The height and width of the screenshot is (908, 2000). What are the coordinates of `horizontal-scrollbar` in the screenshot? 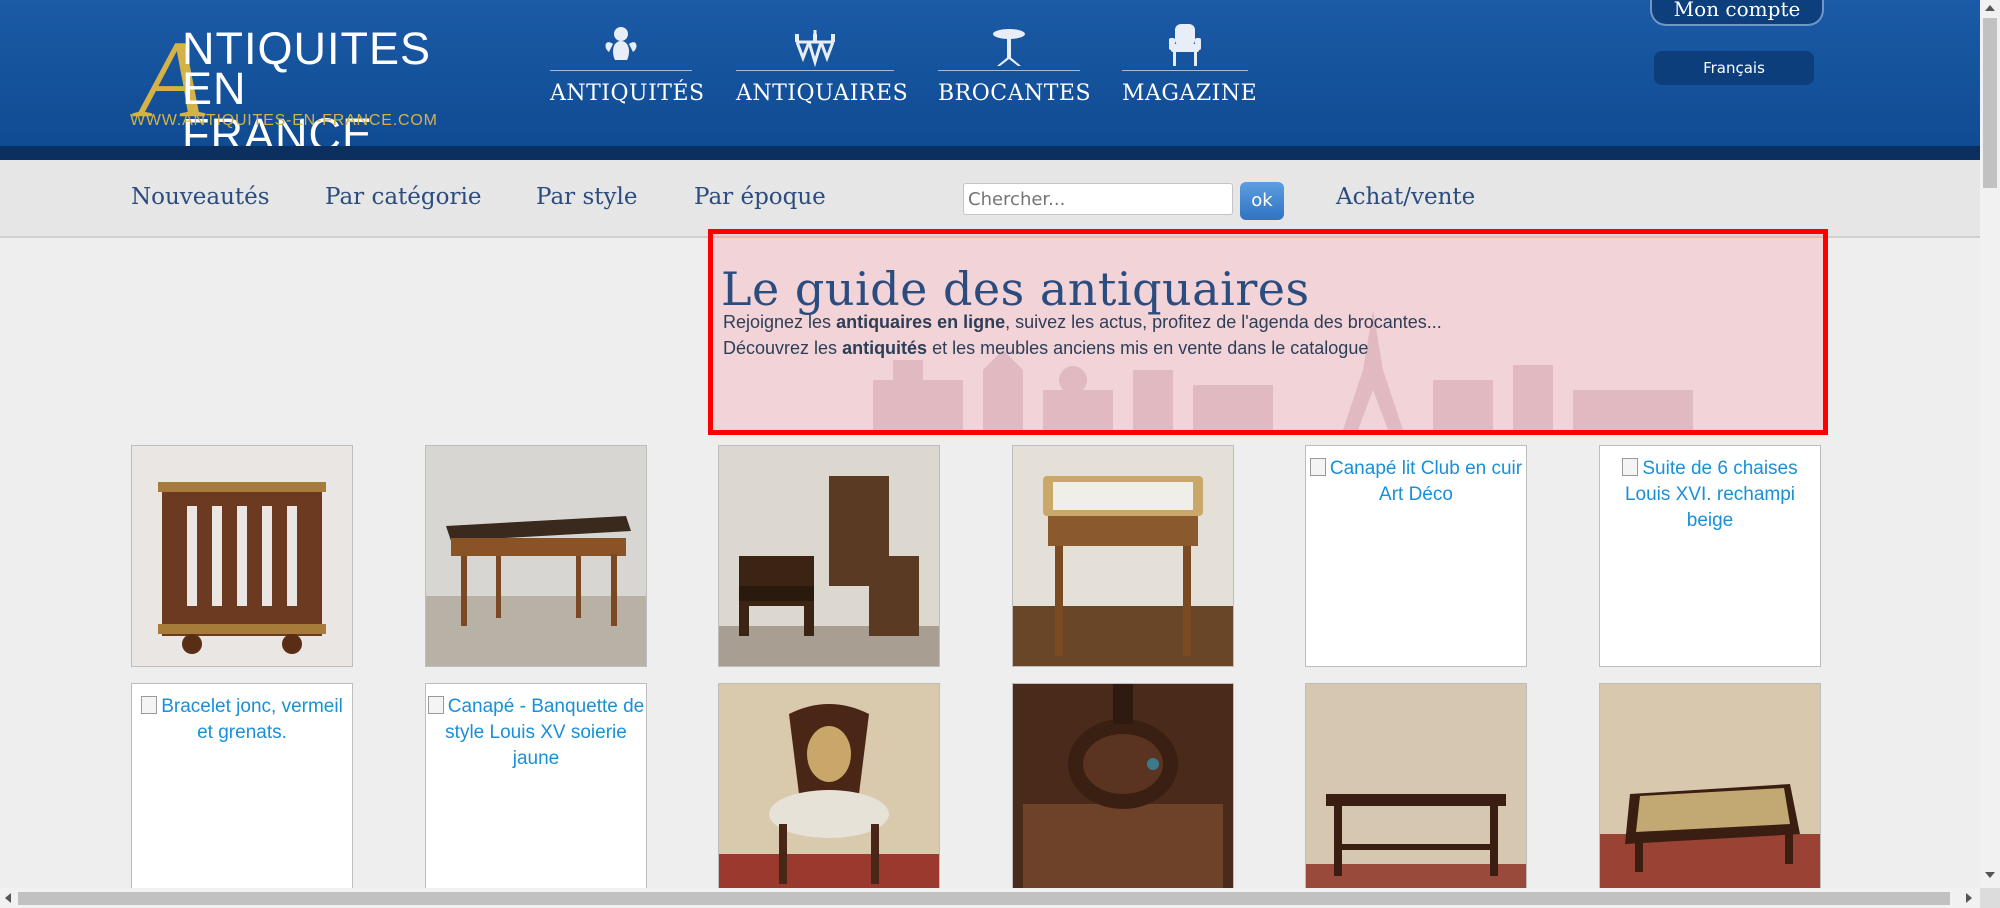 It's located at (990, 898).